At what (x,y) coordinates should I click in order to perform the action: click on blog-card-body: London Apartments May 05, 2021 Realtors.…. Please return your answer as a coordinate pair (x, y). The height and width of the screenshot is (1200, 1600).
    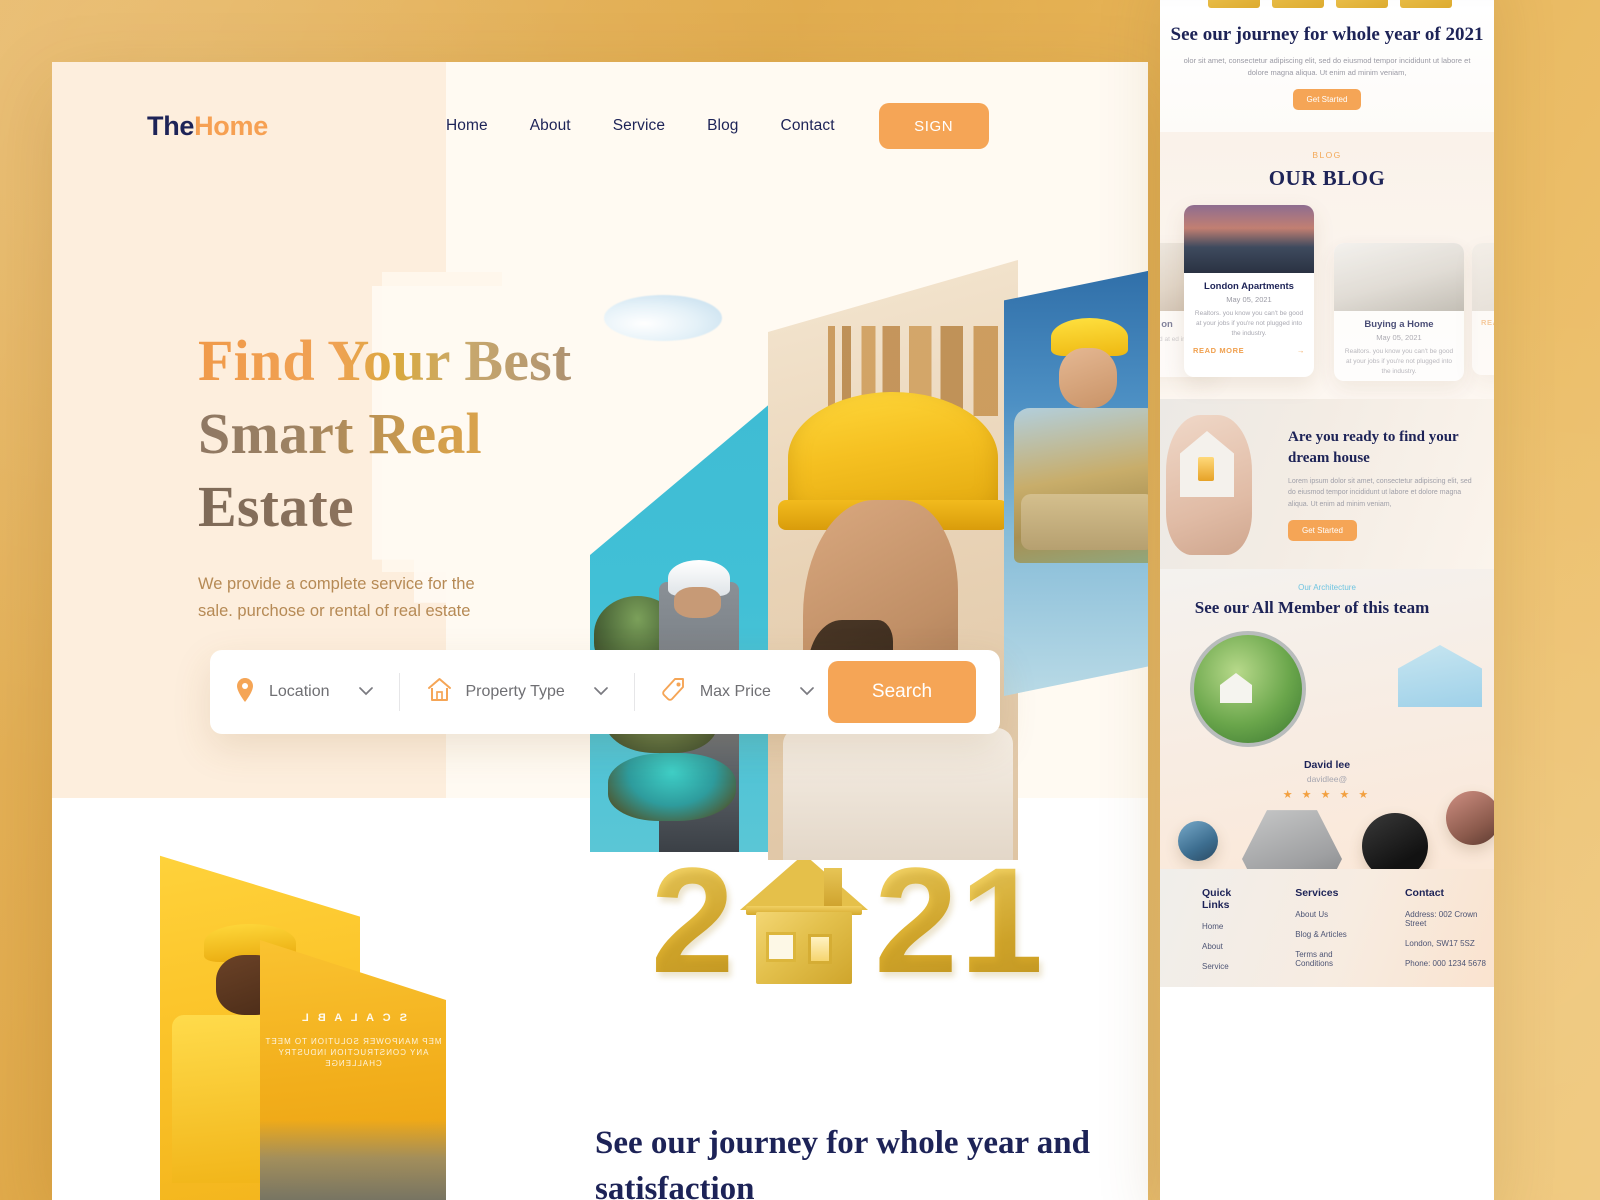
    Looking at the image, I should click on (1249, 306).